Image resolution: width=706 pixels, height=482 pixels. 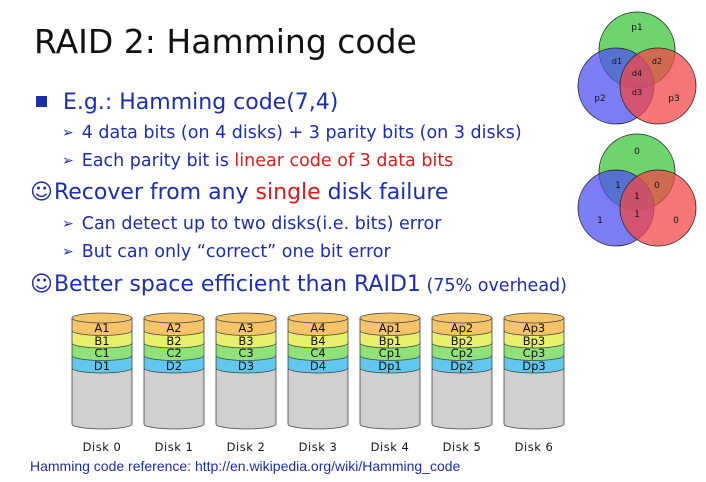 I want to click on disk-name-label: Disk 4, so click(x=390, y=447).